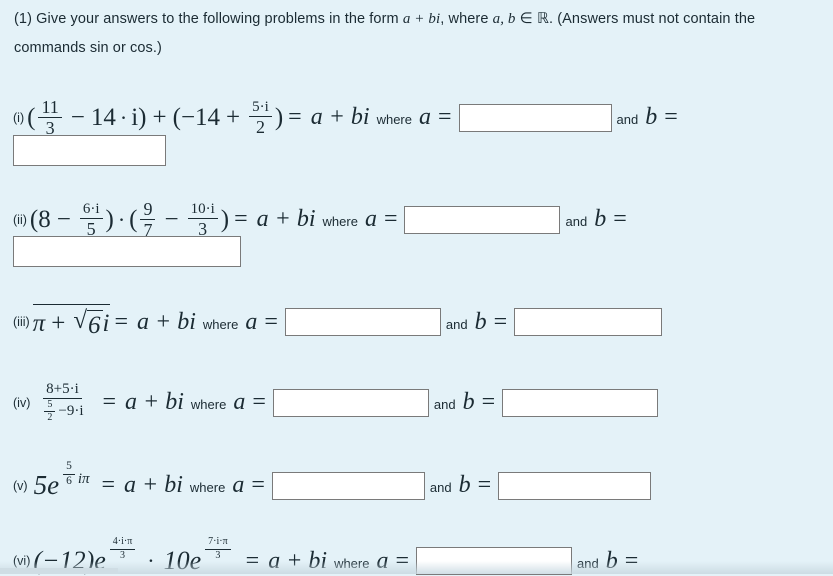  Describe the element at coordinates (425, 117) in the screenshot. I see `a-variable-i: a` at that location.